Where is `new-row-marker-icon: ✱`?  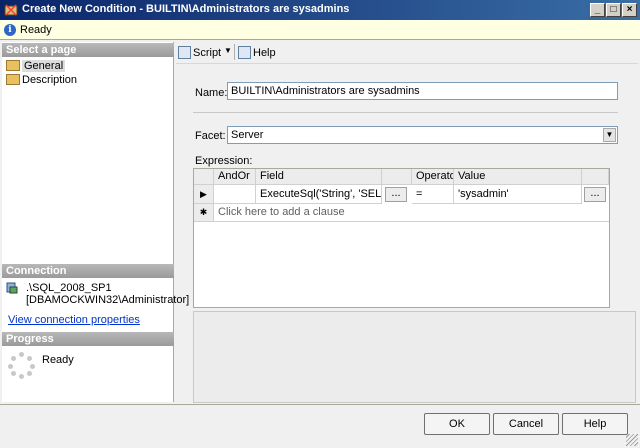 new-row-marker-icon: ✱ is located at coordinates (204, 213).